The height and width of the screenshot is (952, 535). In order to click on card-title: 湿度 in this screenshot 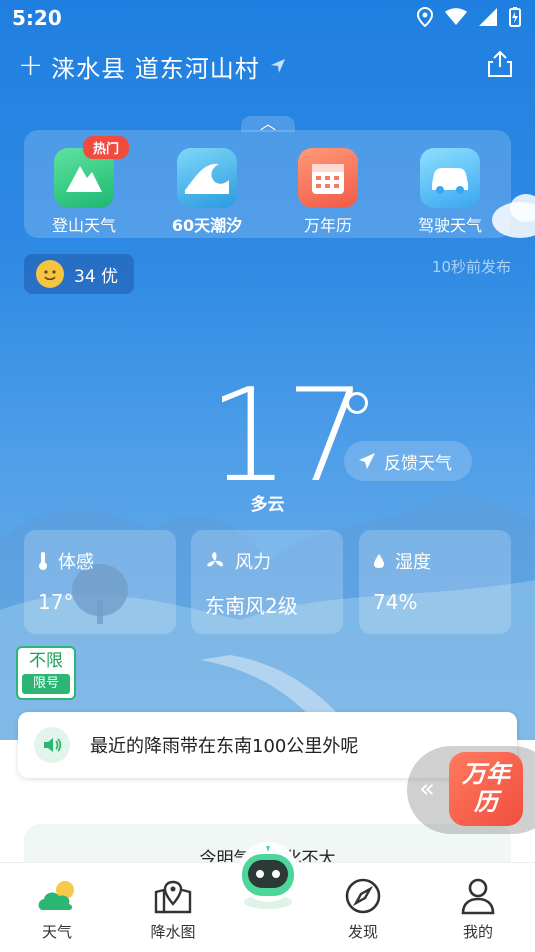, I will do `click(413, 562)`.